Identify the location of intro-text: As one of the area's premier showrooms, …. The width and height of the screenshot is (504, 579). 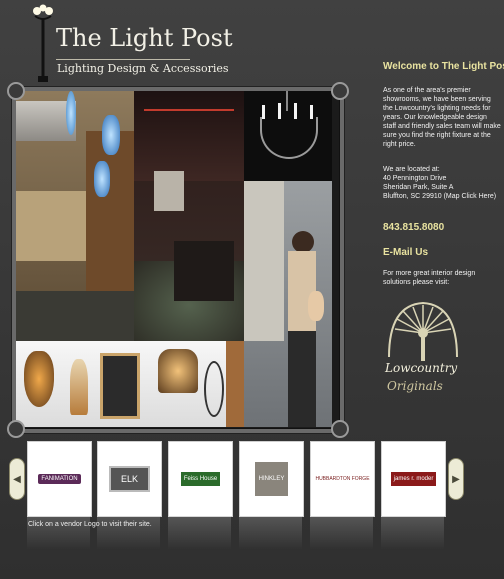
(442, 117).